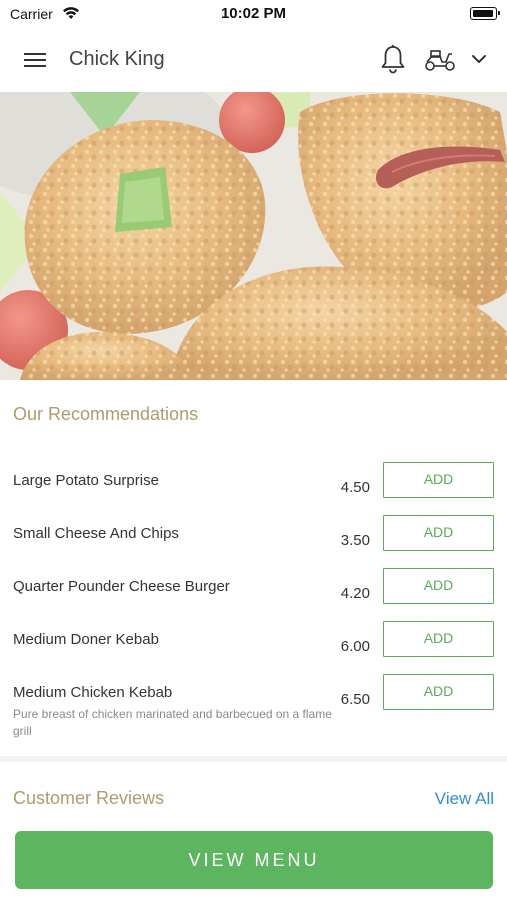  Describe the element at coordinates (93, 692) in the screenshot. I see `item-name: Medium Chicken Kebab` at that location.